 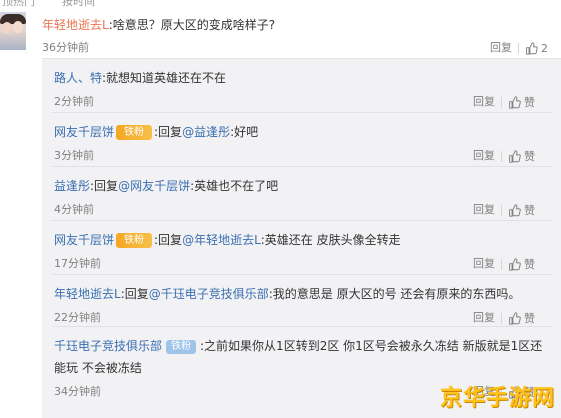 What do you see at coordinates (74, 155) in the screenshot?
I see `reply-time: 3分钟前` at bounding box center [74, 155].